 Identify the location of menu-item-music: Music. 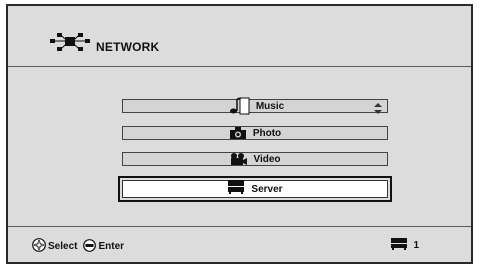
(255, 106).